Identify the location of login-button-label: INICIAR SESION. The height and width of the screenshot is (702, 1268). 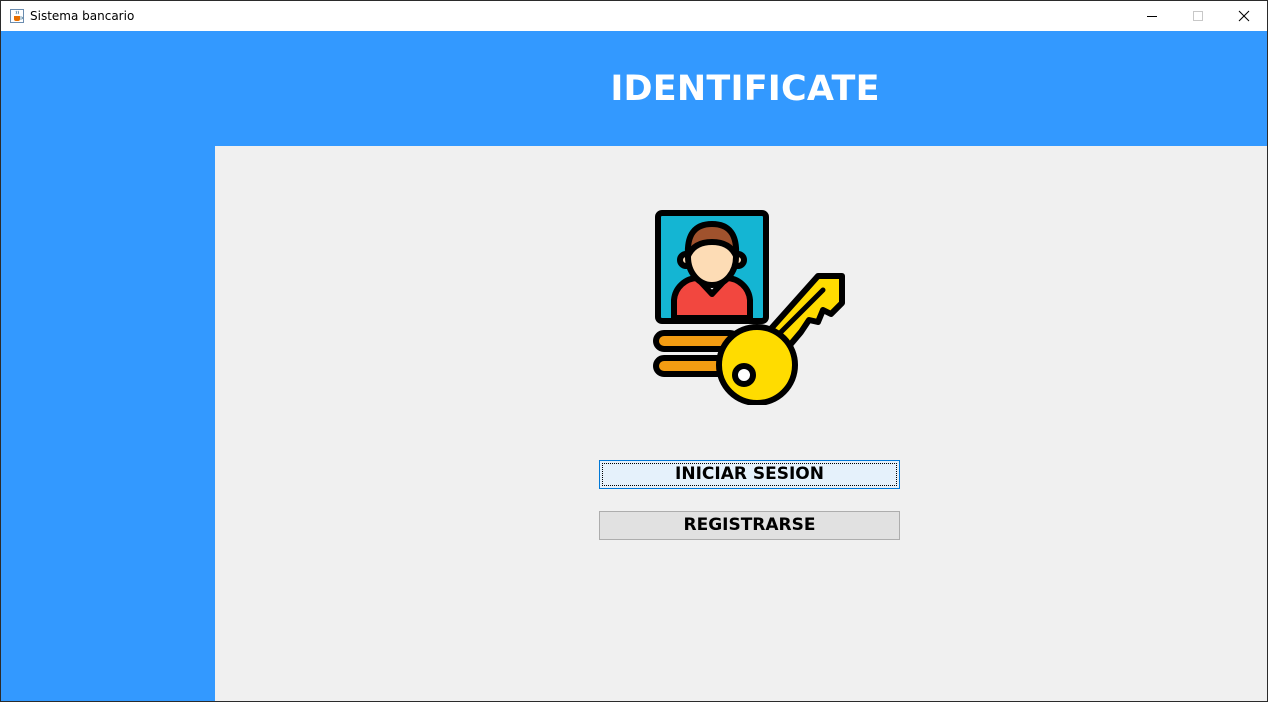
(749, 474).